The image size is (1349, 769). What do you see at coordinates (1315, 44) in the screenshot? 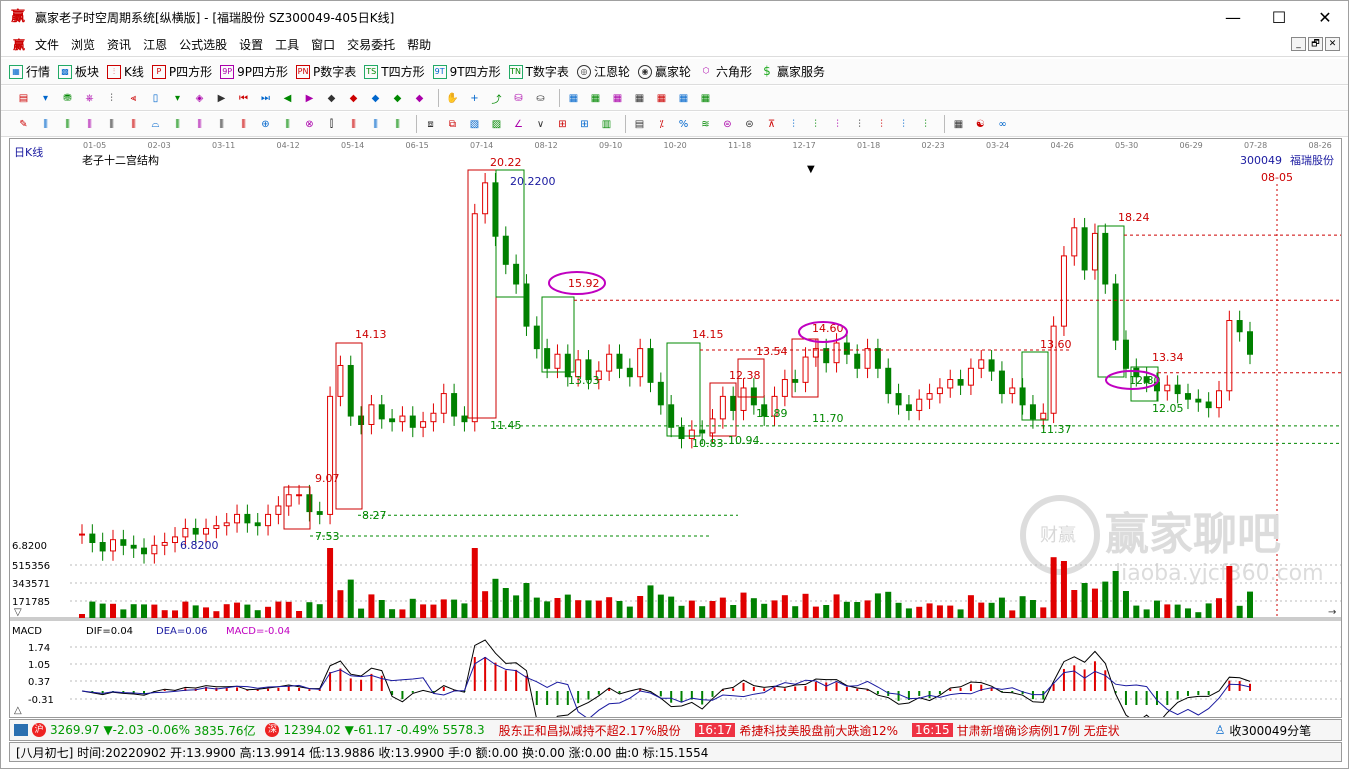
I see `mdi-restore-button: 🗗` at bounding box center [1315, 44].